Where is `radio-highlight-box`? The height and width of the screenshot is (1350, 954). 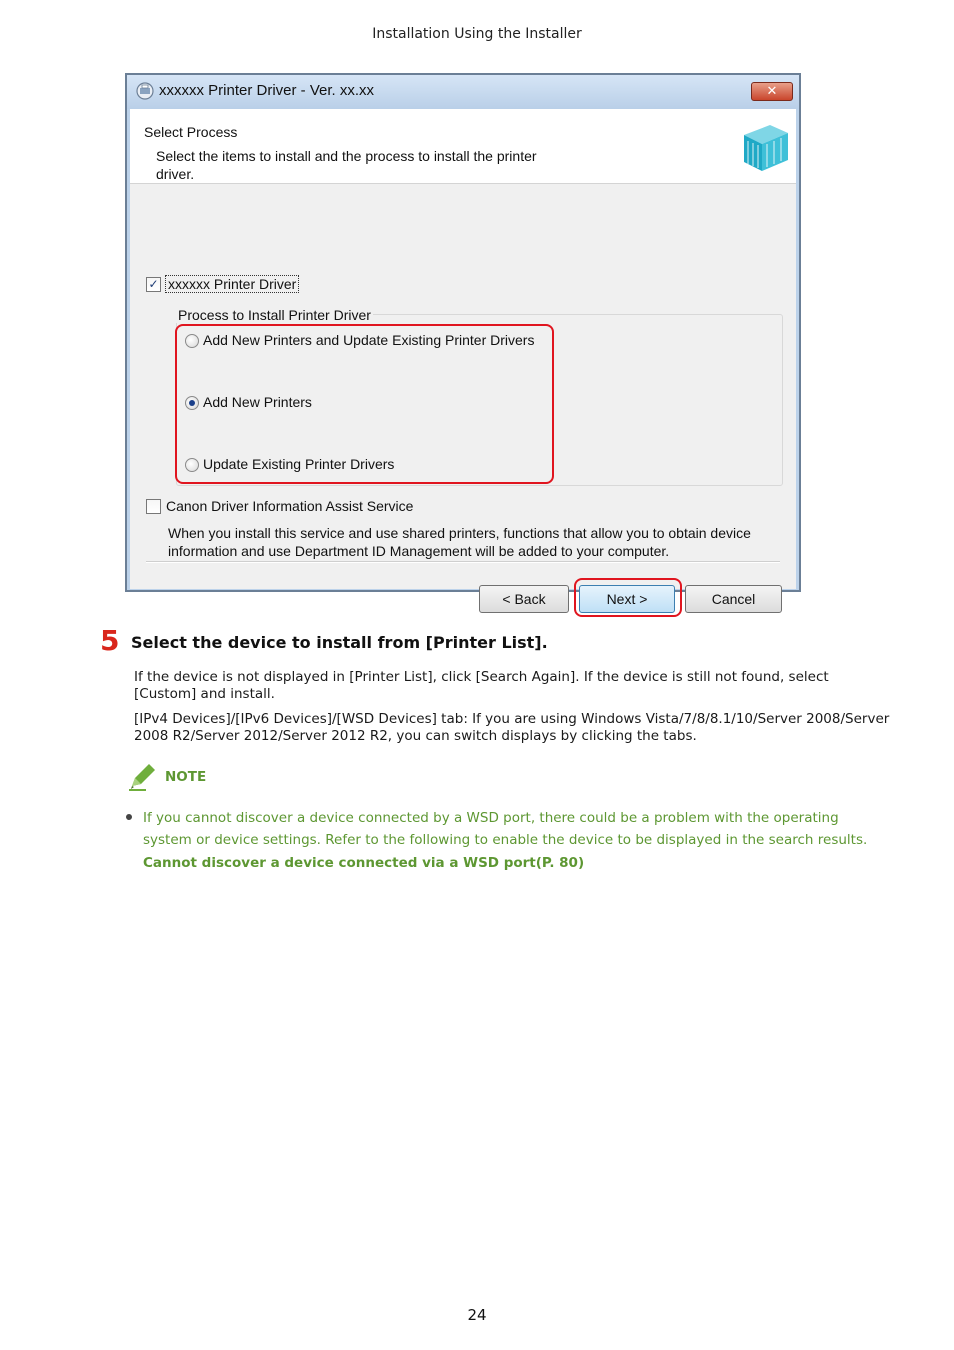 radio-highlight-box is located at coordinates (364, 404).